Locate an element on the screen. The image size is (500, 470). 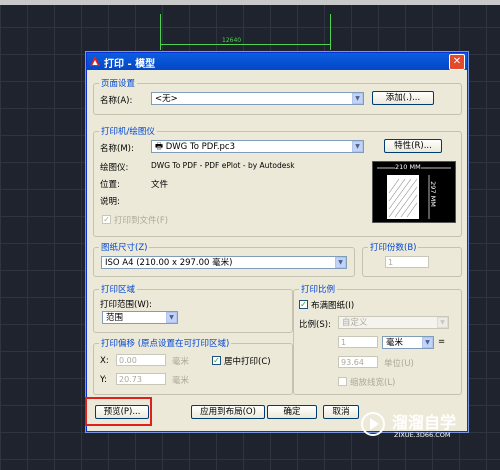
plot-range-select: 范围 ▼ is located at coordinates (140, 317).